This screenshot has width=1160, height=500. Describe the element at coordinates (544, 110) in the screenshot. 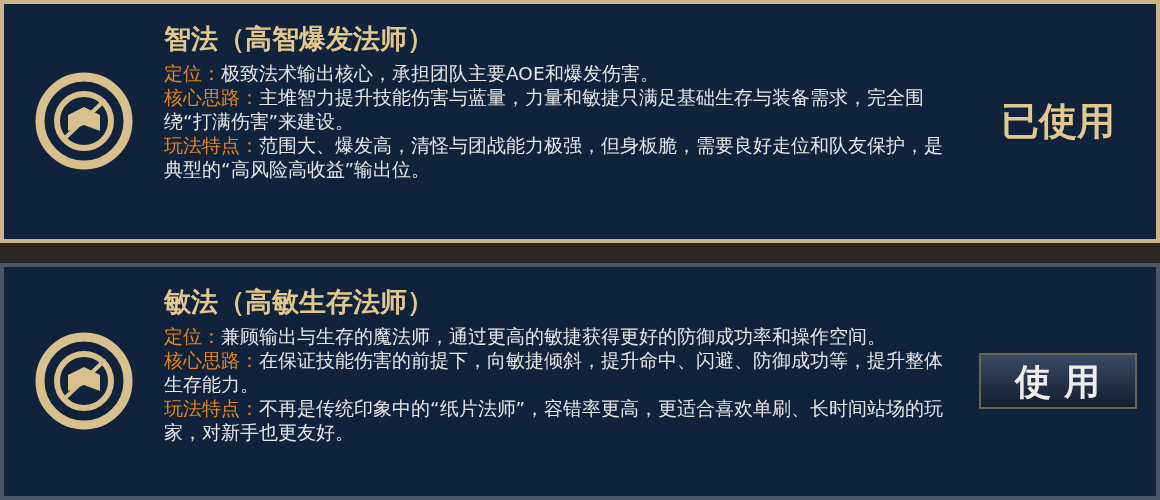

I see `build-description: 核心思路：主堆智力提升技能伤害与蓝量，力量和敏捷只满足基础生存与装备需求，完全围绕“打满伤害”来建设。` at that location.